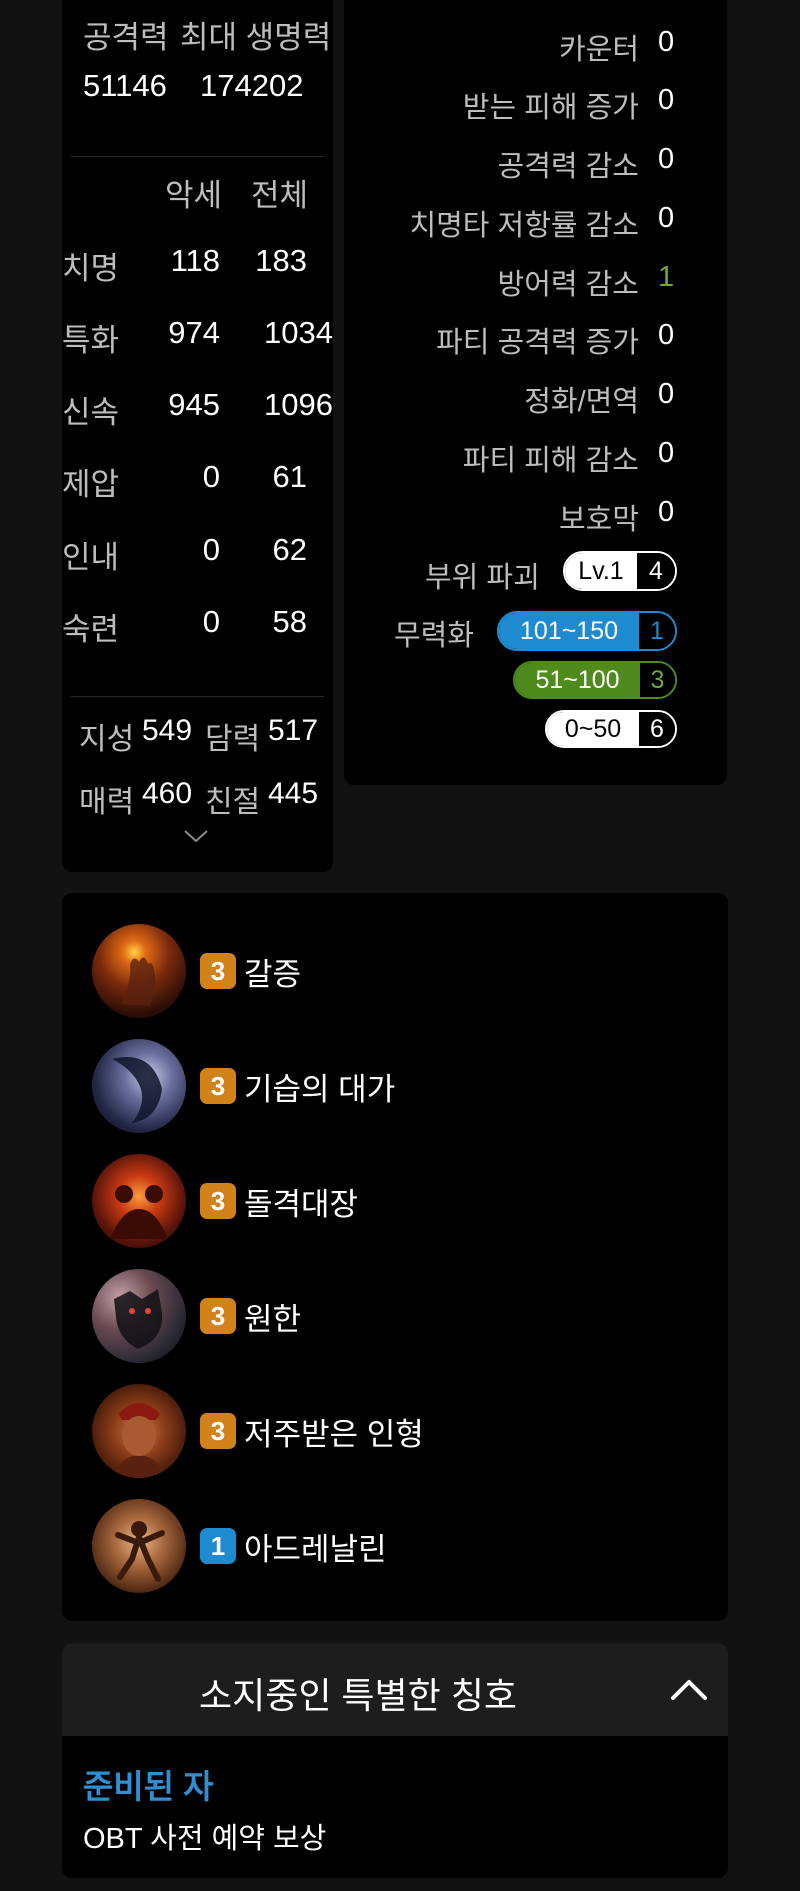  Describe the element at coordinates (139, 1086) in the screenshot. I see `ambush-master-icon` at that location.